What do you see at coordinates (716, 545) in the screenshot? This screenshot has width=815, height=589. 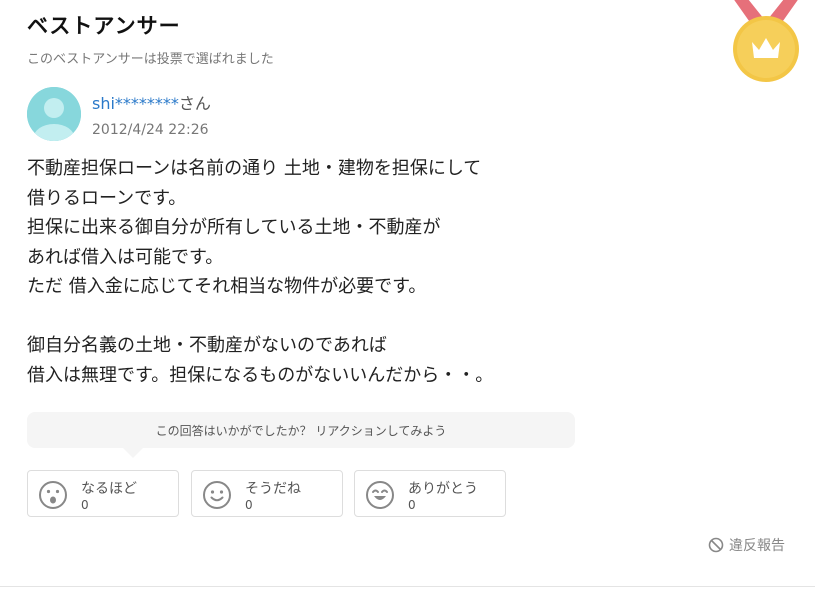 I see `prohibited-icon` at bounding box center [716, 545].